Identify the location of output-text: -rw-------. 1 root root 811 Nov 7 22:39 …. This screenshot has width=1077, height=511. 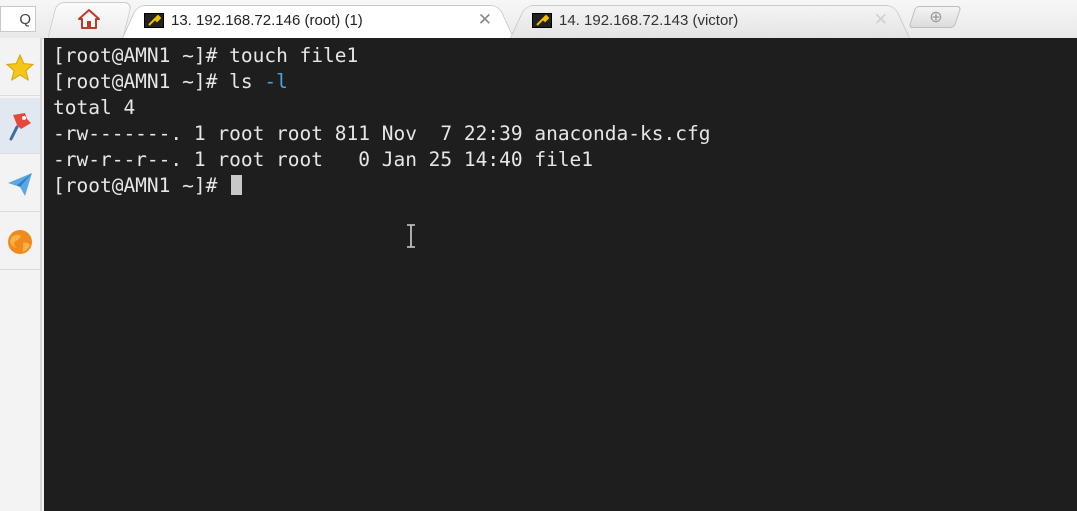
(382, 133).